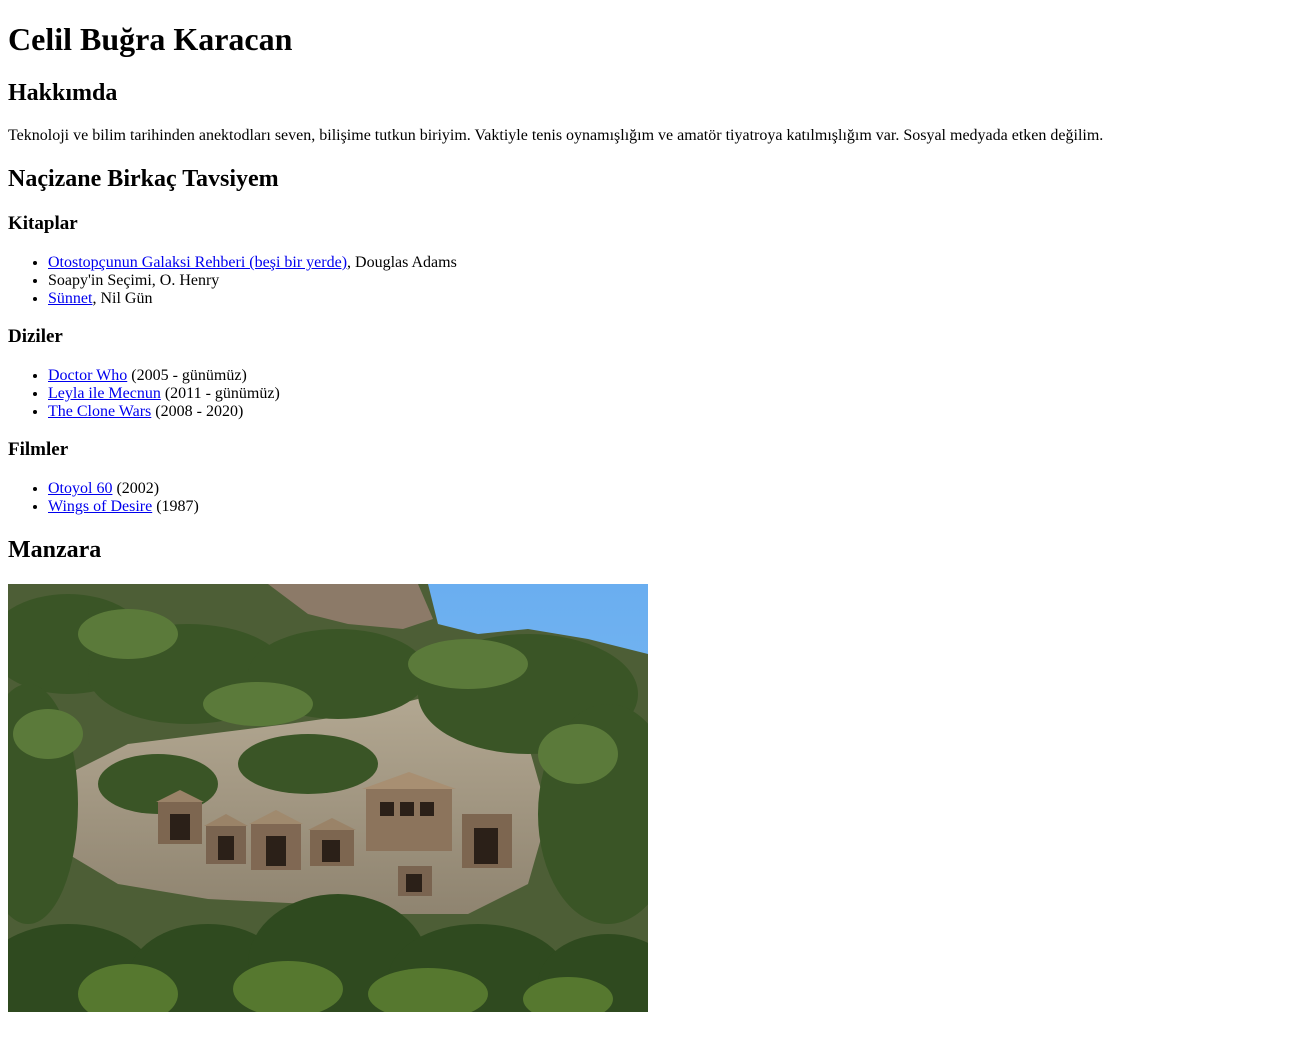  What do you see at coordinates (677, 299) in the screenshot?
I see `list-item: Sünnet, Nil Gün` at bounding box center [677, 299].